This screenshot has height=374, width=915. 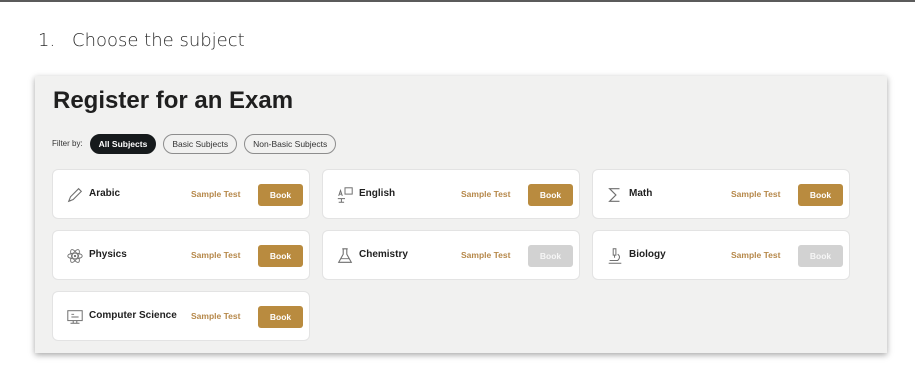 I want to click on filter-chip-non-basic-subjects: Non-Basic Subjects, so click(x=290, y=143).